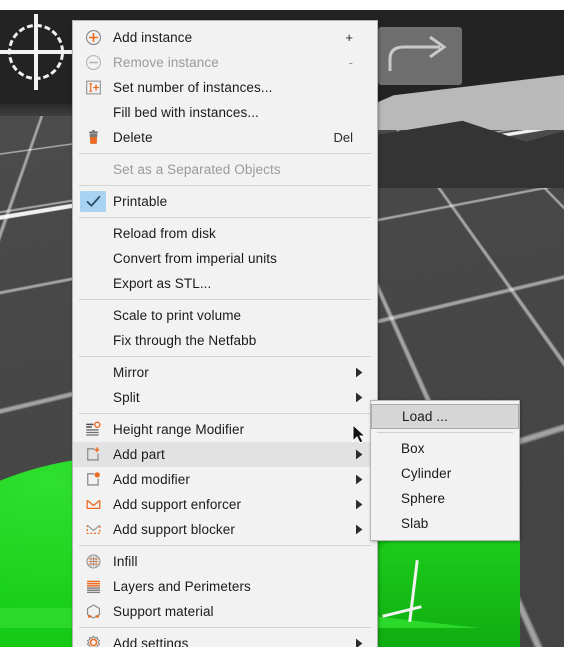 The width and height of the screenshot is (566, 647). What do you see at coordinates (225, 479) in the screenshot?
I see `menu-item-add-modifier: Add modifier` at bounding box center [225, 479].